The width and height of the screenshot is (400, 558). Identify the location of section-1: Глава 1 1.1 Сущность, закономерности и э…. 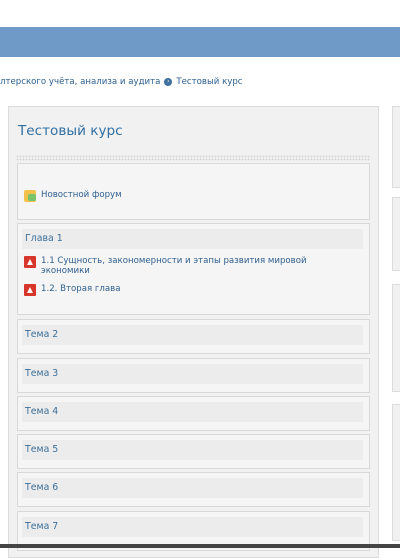
(193, 269).